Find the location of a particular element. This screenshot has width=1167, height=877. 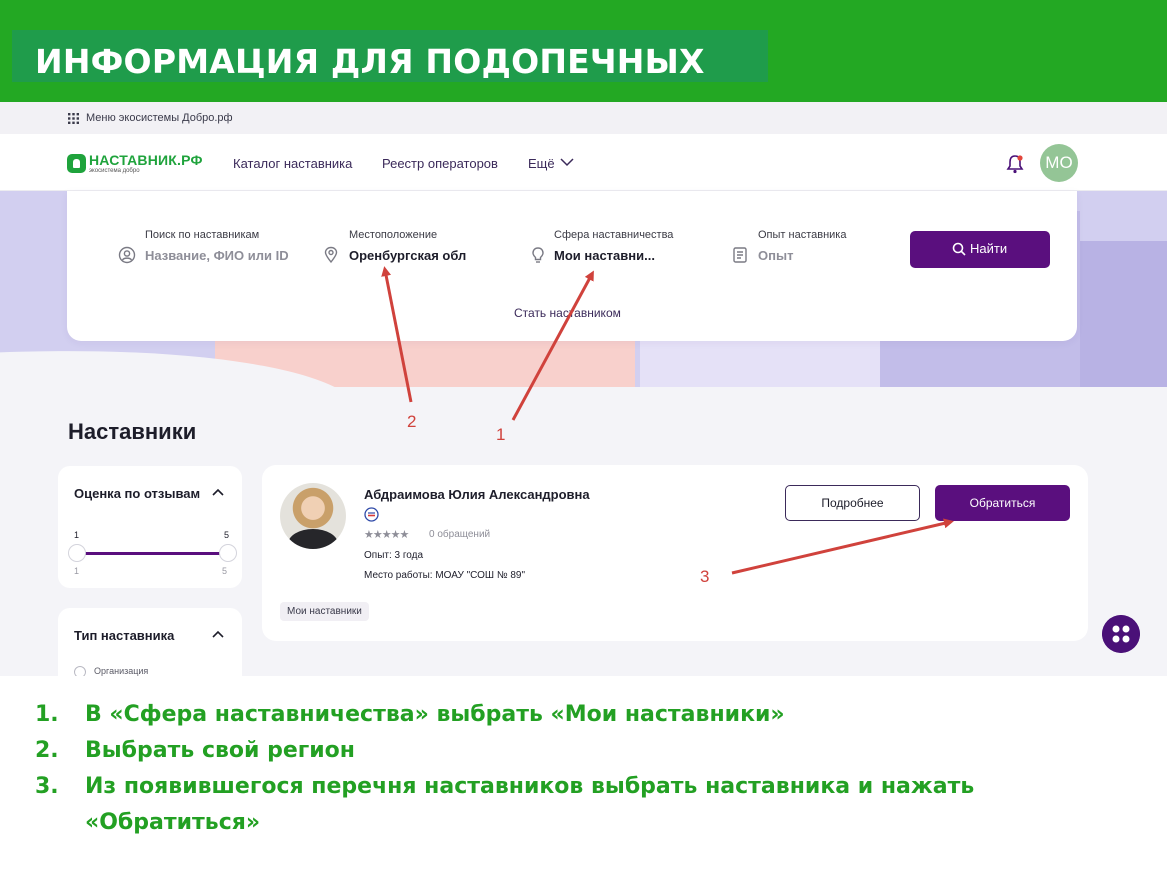

location-pin-icon is located at coordinates (331, 255).